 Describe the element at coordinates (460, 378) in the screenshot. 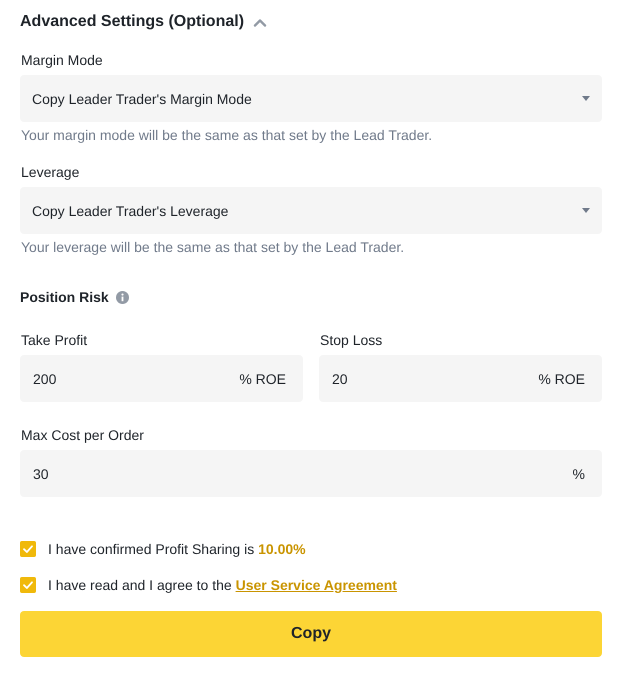

I see `input-field: 20 % ROE` at that location.